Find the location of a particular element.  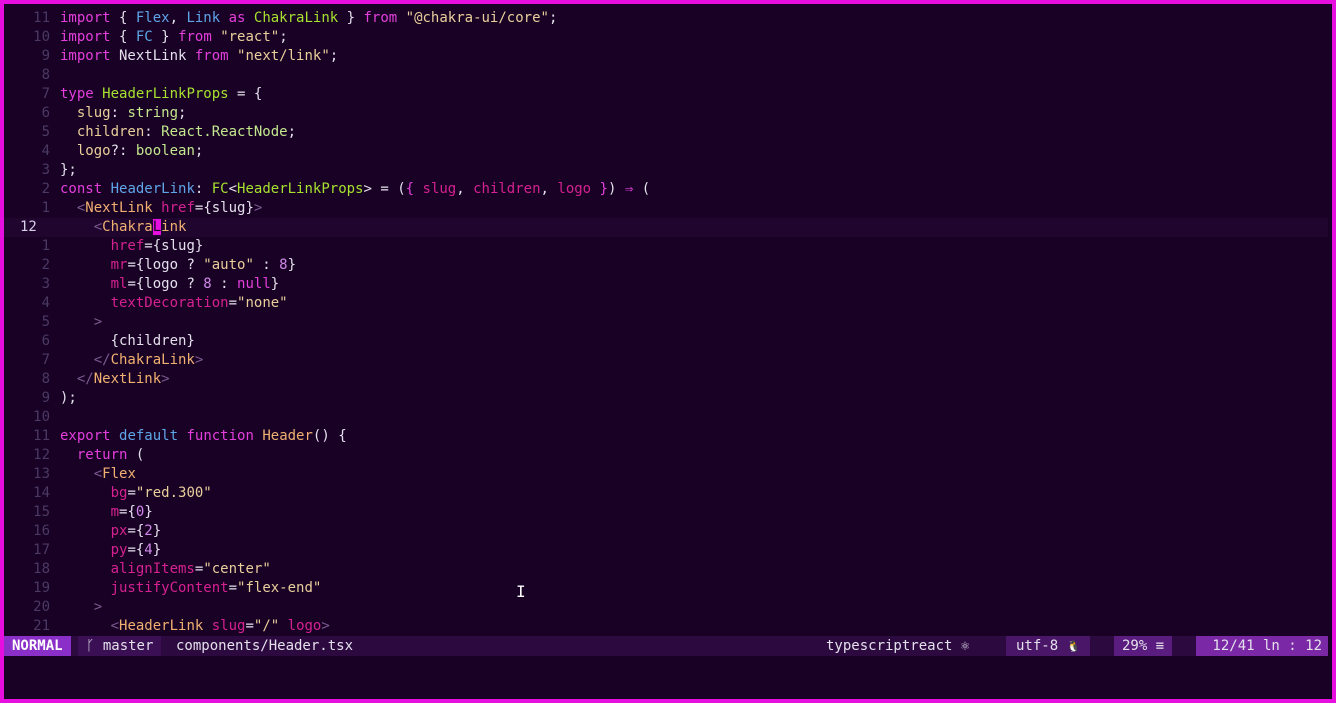

line-number: 15 is located at coordinates (41, 512).